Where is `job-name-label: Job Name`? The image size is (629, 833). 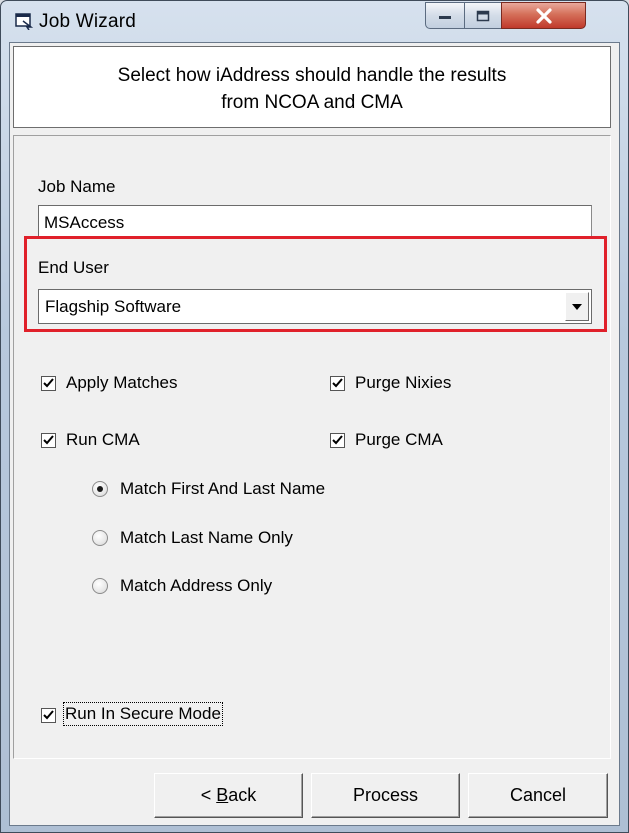 job-name-label: Job Name is located at coordinates (77, 186).